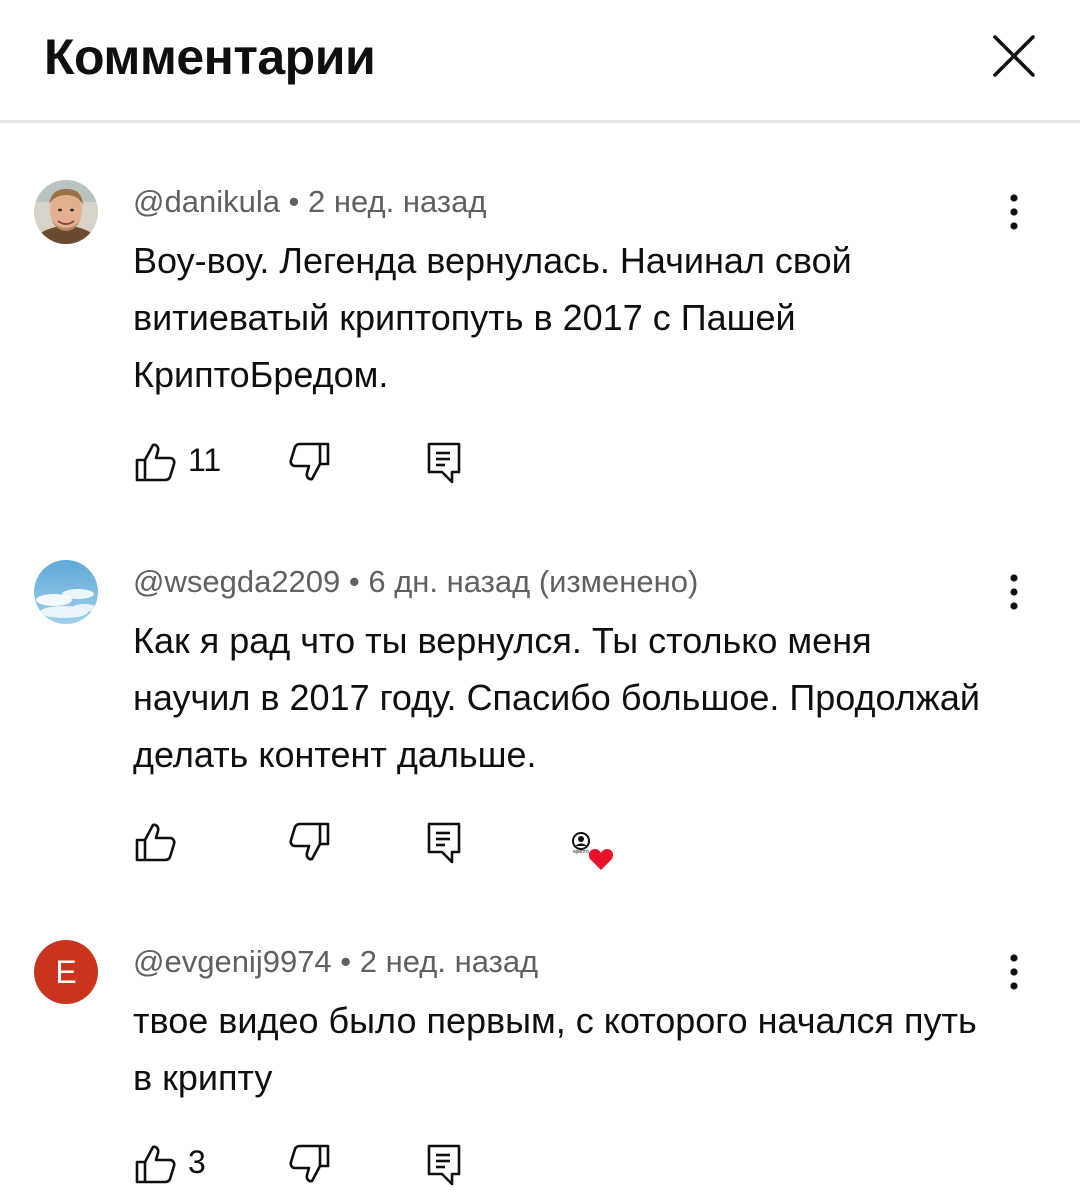  What do you see at coordinates (197, 1162) in the screenshot?
I see `like-count: 3` at bounding box center [197, 1162].